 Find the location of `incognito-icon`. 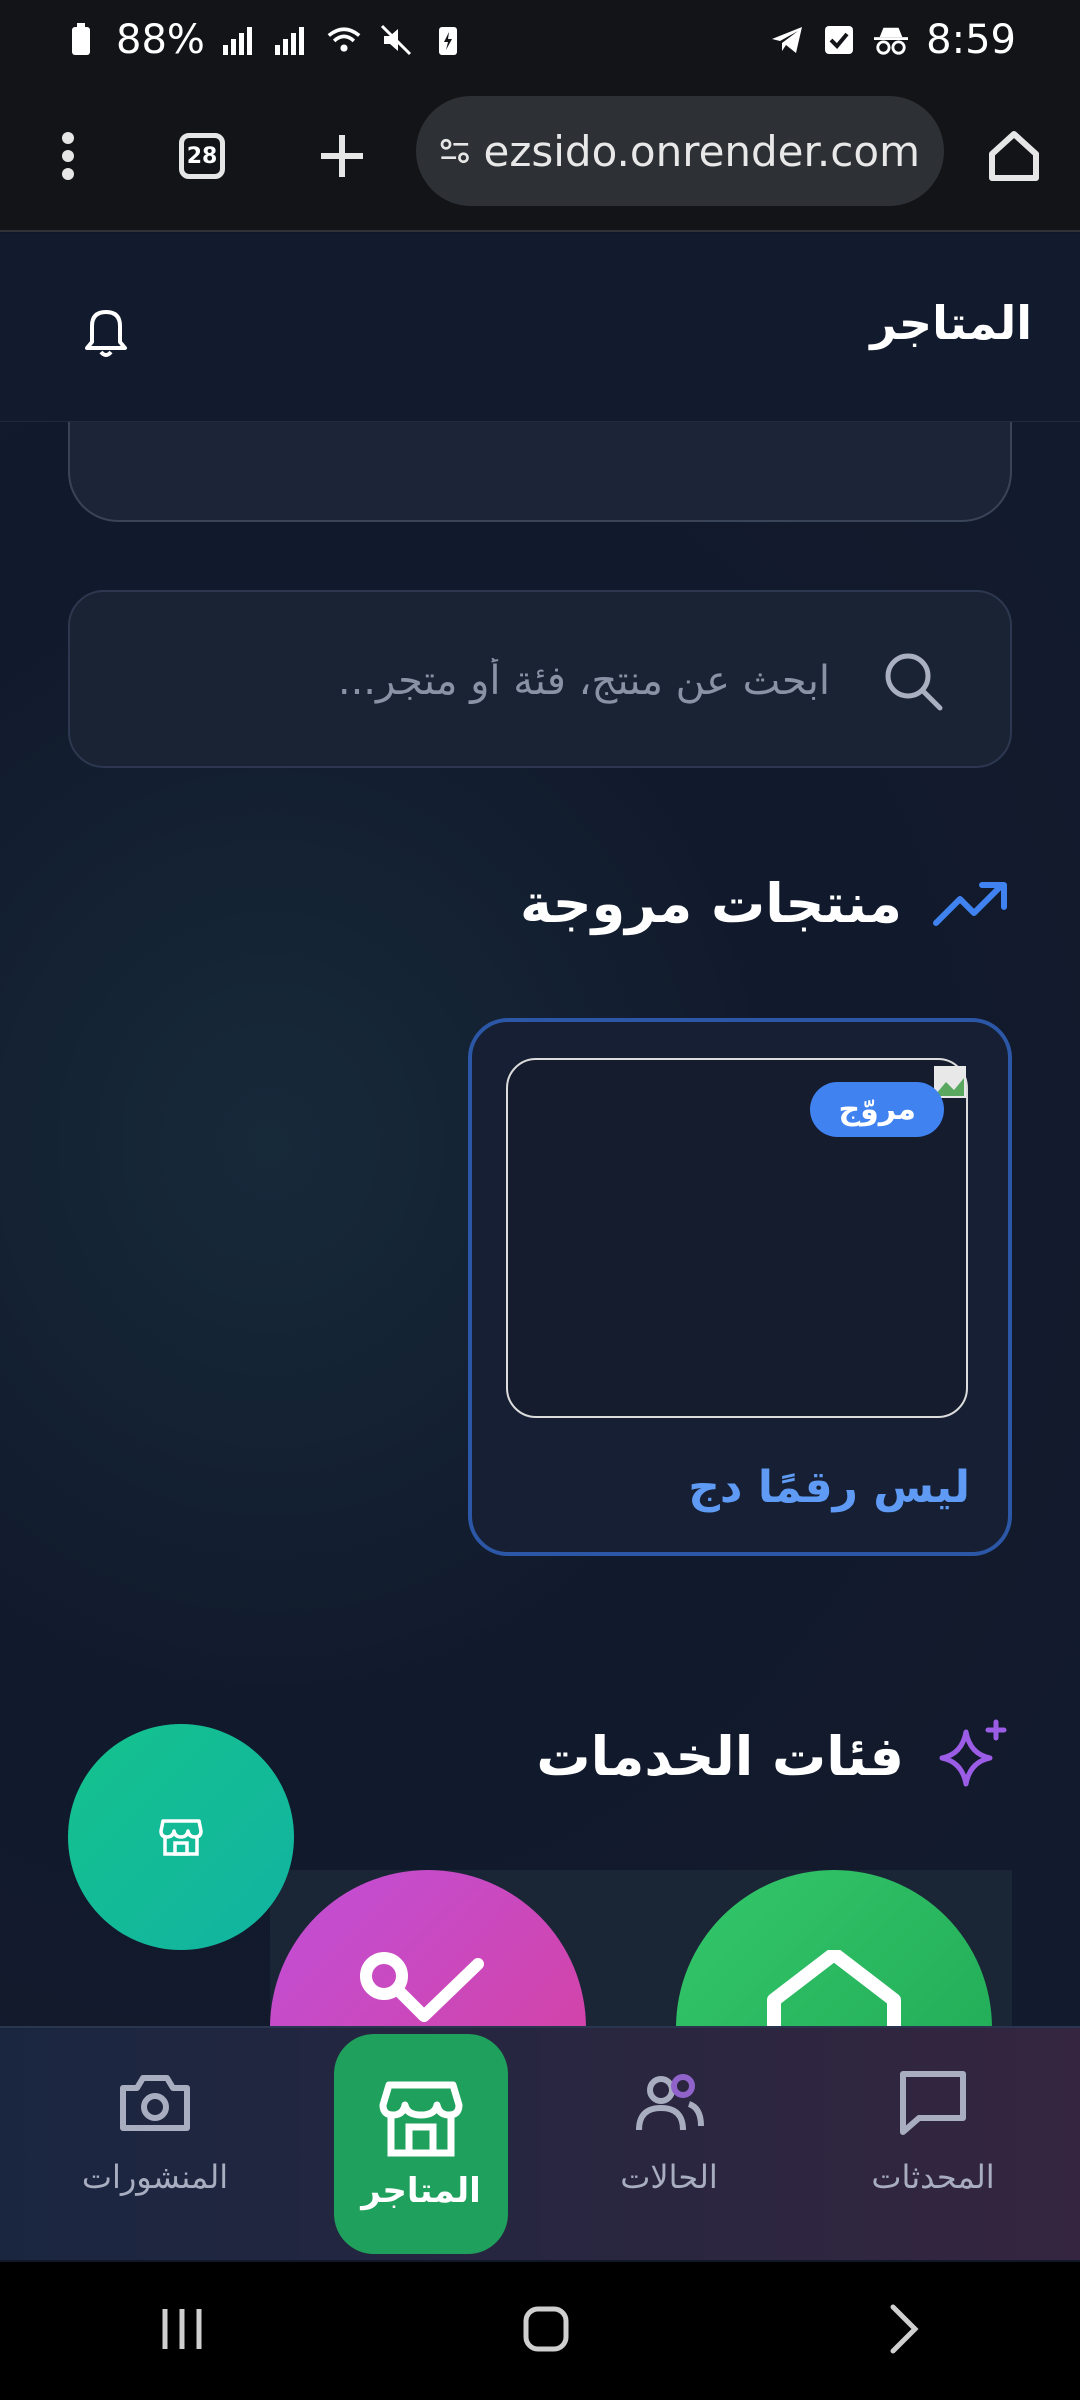

incognito-icon is located at coordinates (891, 40).